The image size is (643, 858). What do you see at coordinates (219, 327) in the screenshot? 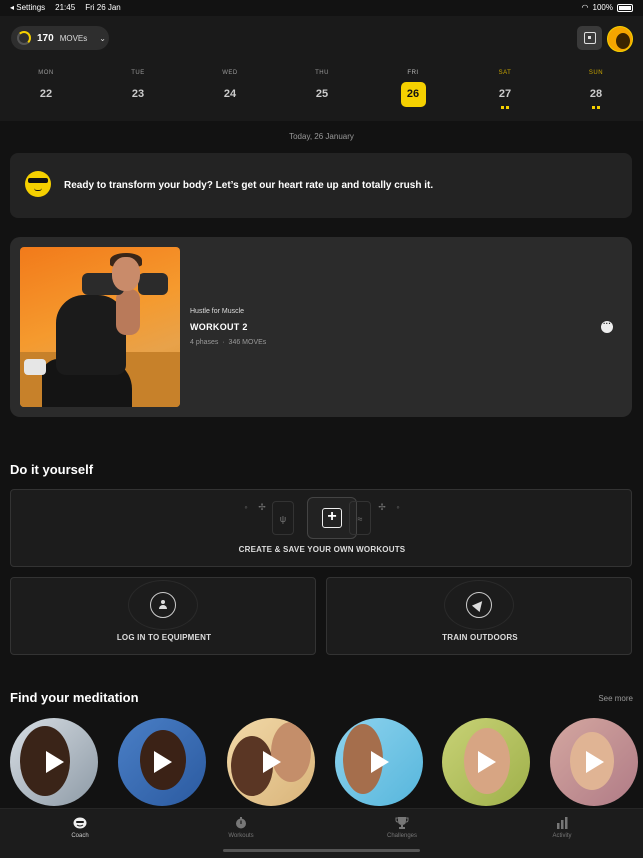
I see `workout-title: WORKOUT 2` at bounding box center [219, 327].